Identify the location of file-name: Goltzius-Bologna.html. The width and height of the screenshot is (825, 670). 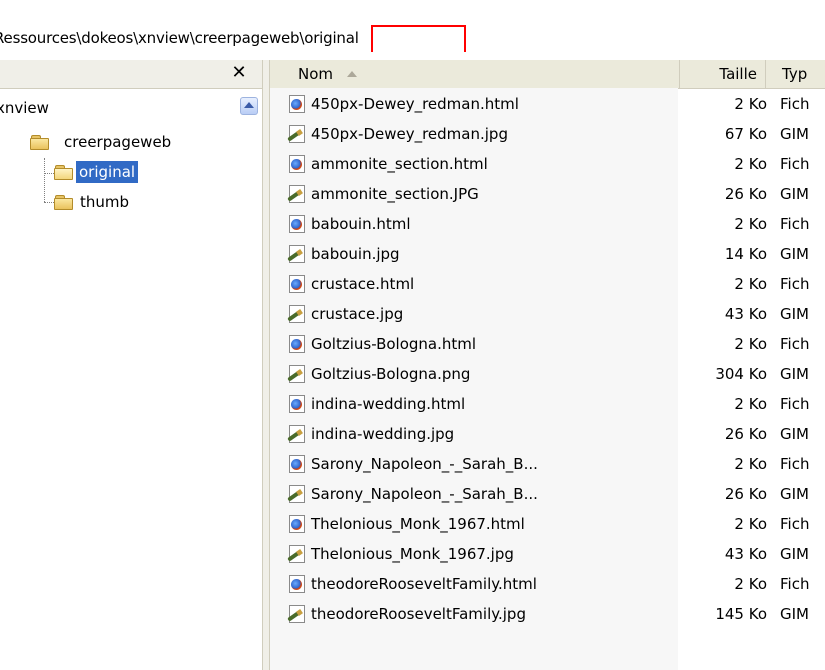
(394, 344).